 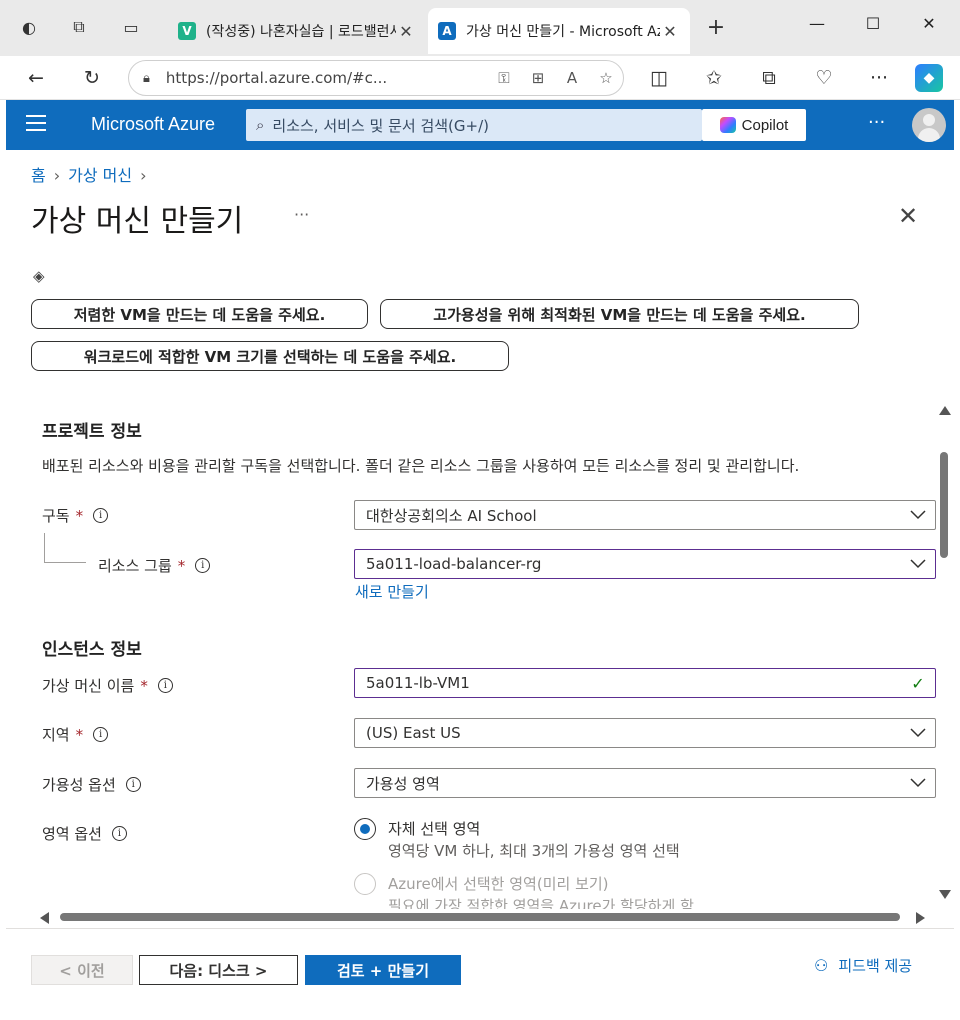 What do you see at coordinates (645, 783) in the screenshot?
I see `availability-options-dropdown: 가용성 영역` at bounding box center [645, 783].